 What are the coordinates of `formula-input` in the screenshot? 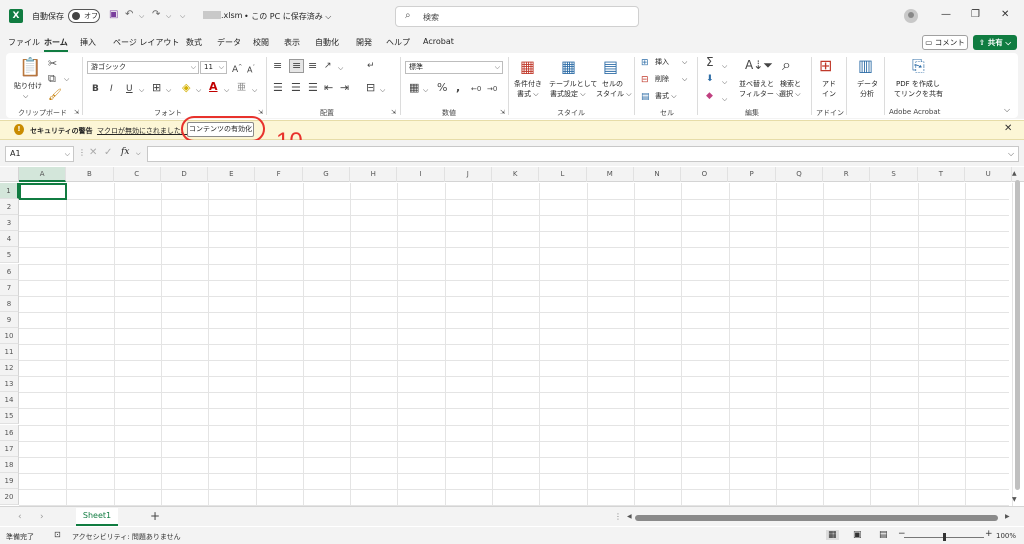 It's located at (583, 154).